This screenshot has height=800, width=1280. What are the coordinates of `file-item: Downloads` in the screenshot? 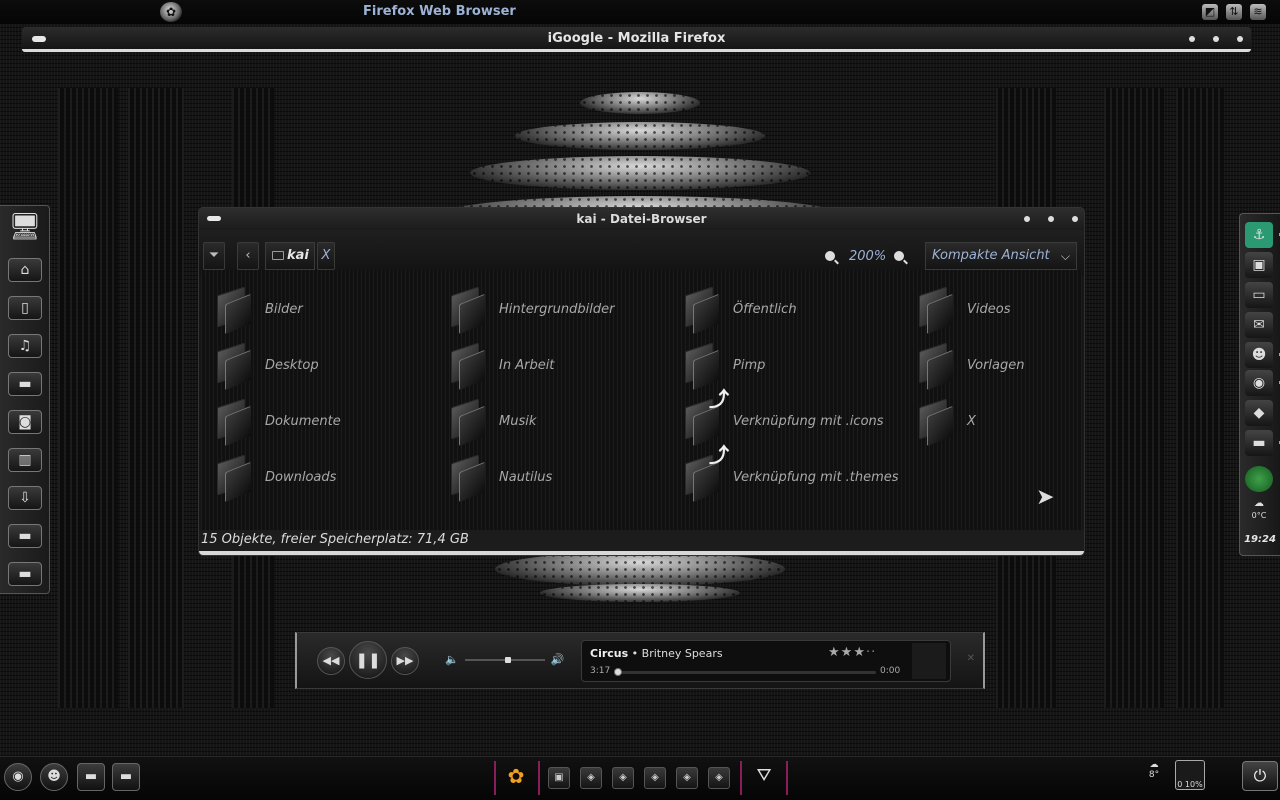 It's located at (275, 478).